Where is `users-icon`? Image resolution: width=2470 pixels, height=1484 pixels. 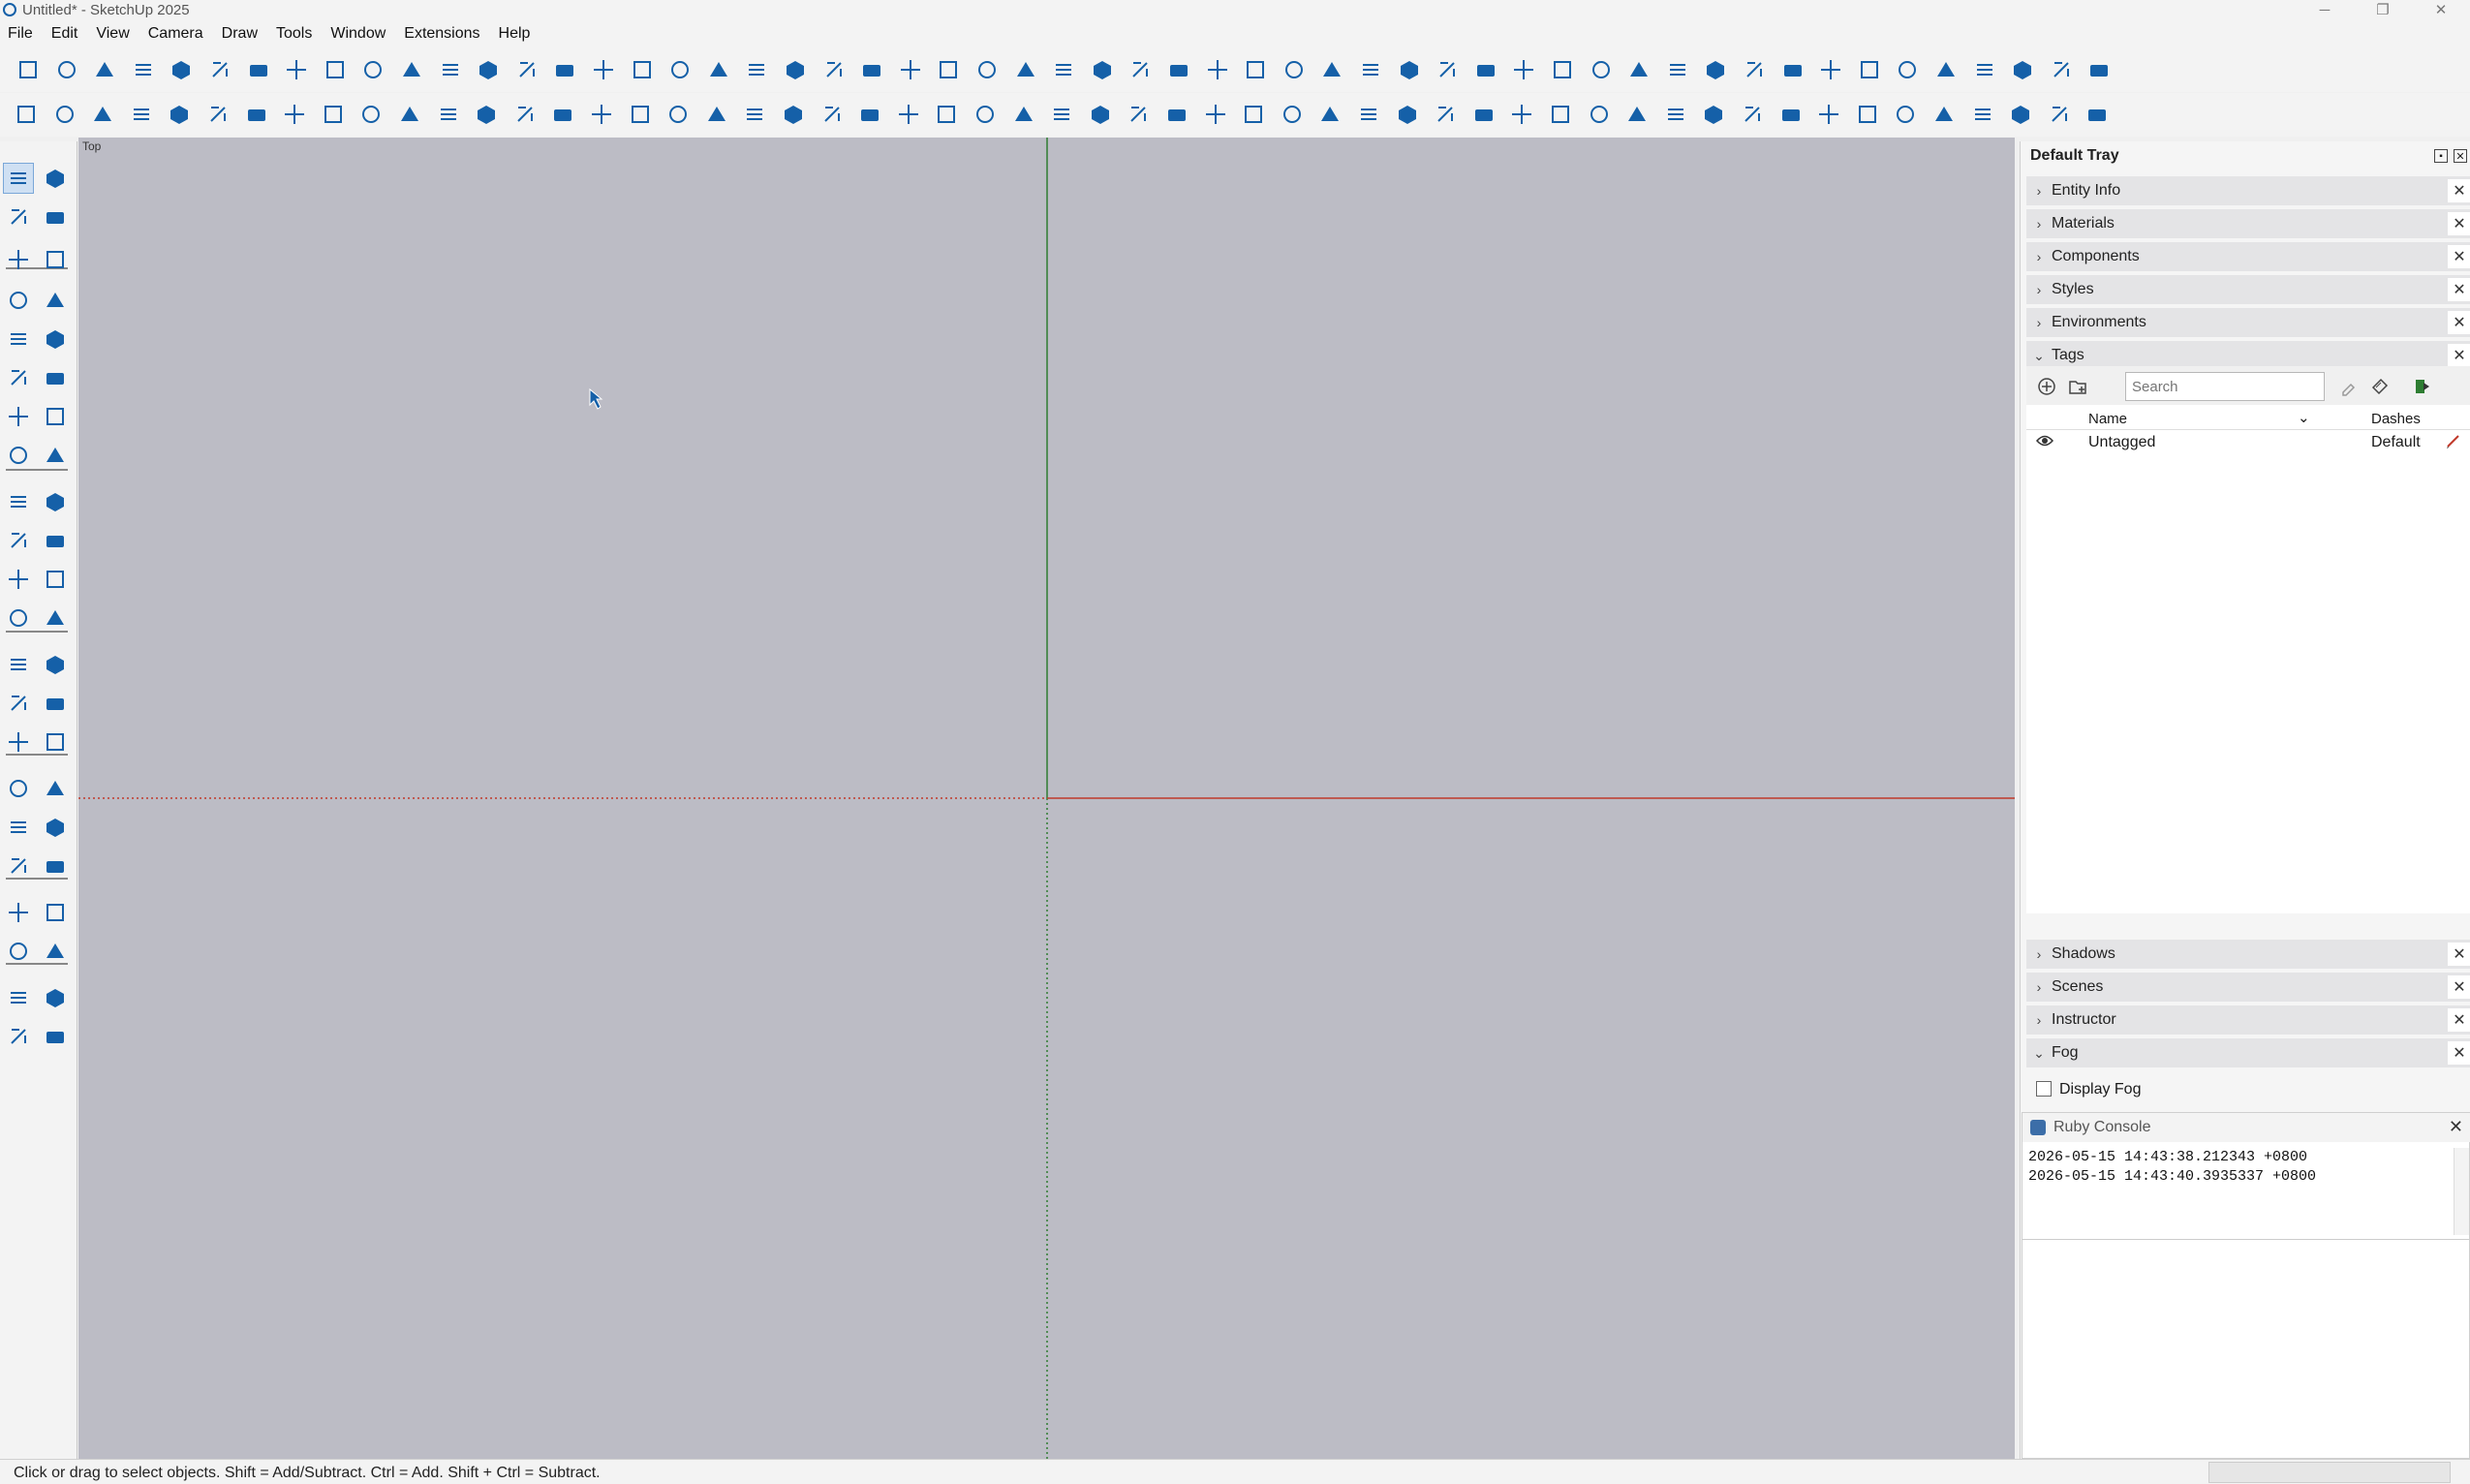 users-icon is located at coordinates (1637, 114).